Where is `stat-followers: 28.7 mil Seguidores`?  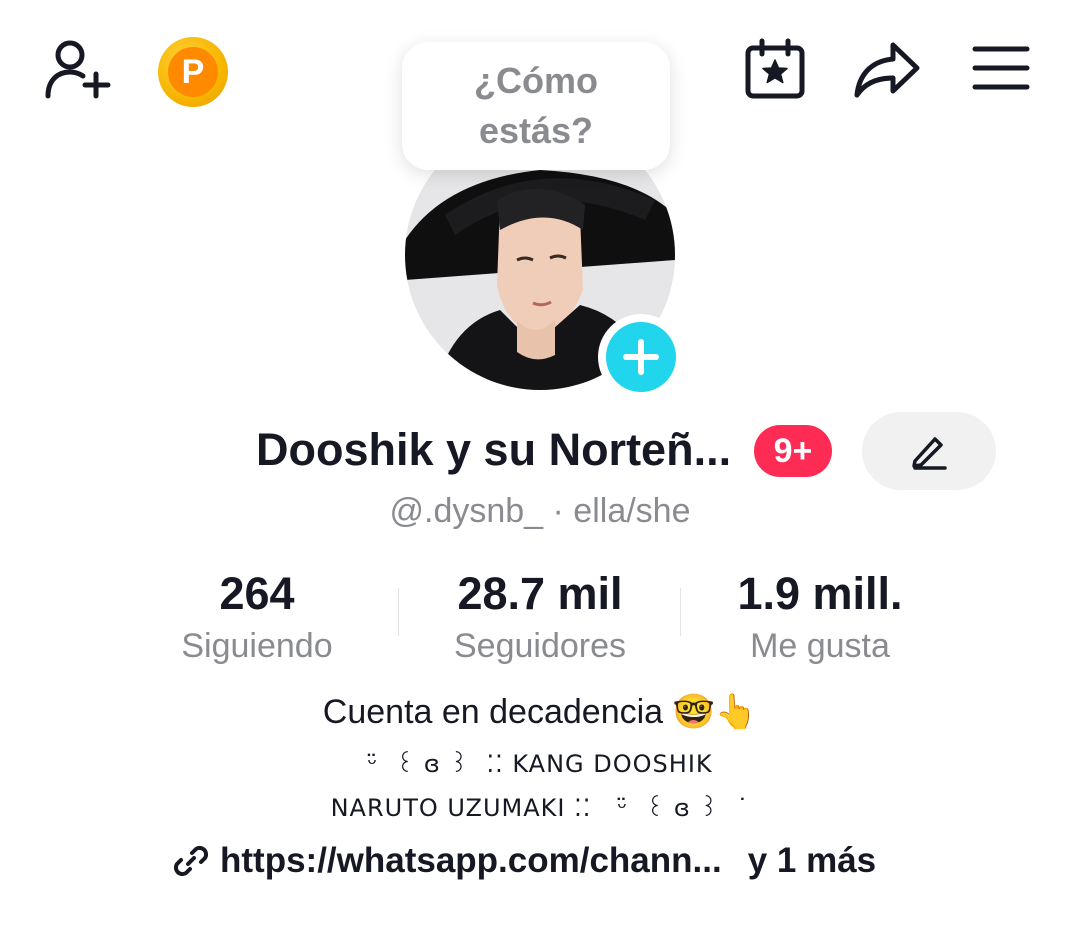 stat-followers: 28.7 mil Seguidores is located at coordinates (540, 617).